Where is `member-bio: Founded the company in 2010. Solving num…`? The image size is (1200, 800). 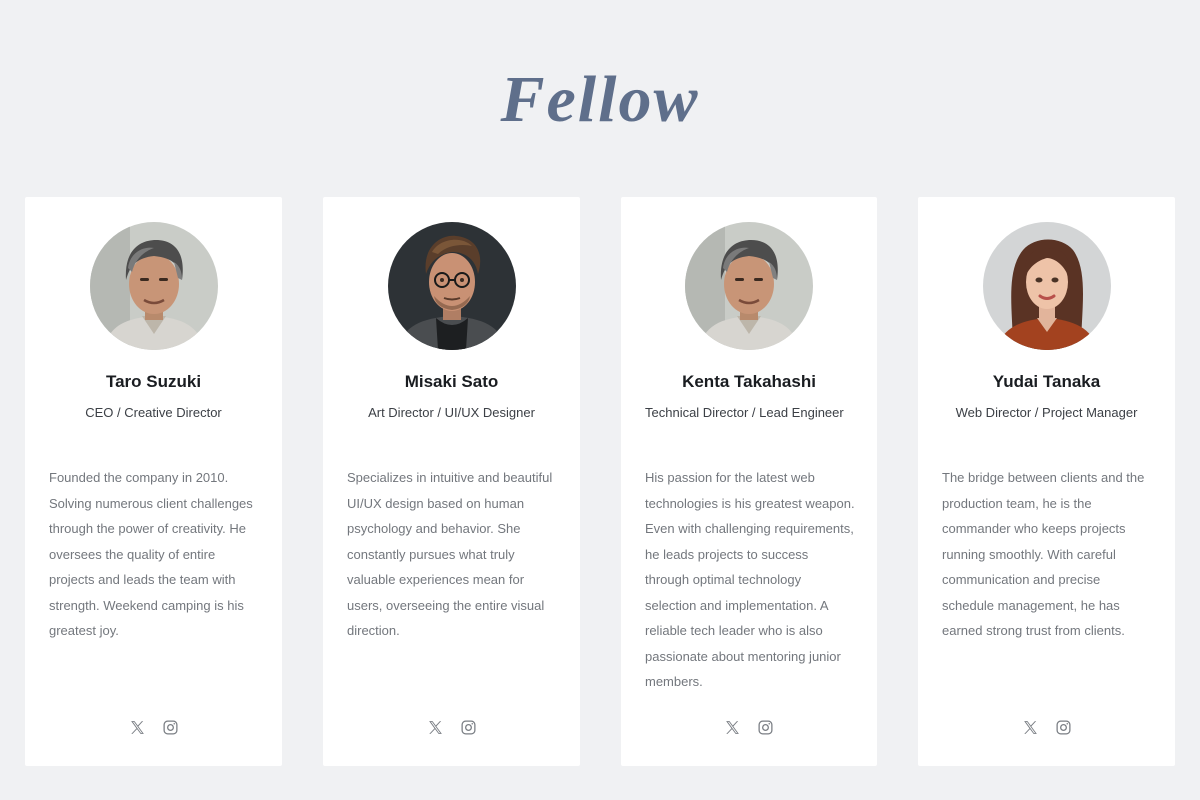 member-bio: Founded the company in 2010. Solving num… is located at coordinates (151, 554).